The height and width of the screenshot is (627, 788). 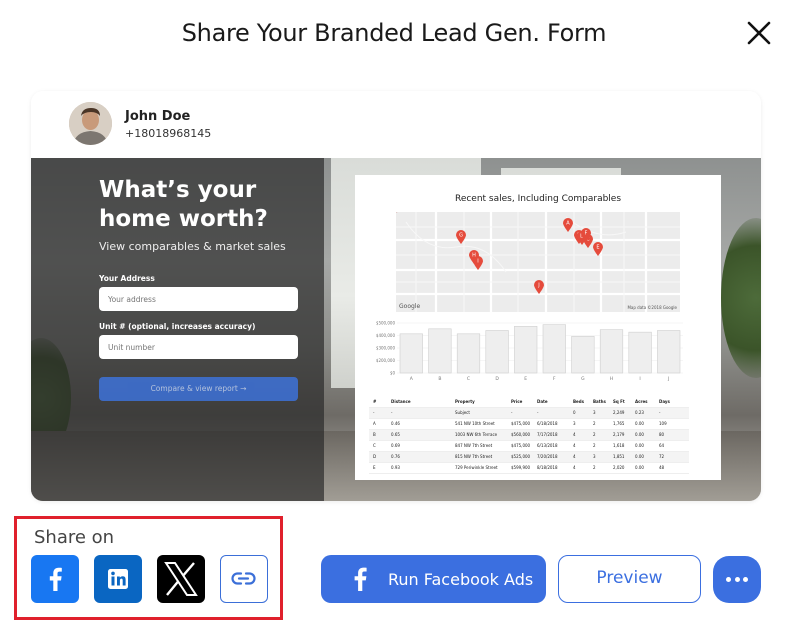 I want to click on table-cell: 815 NW 7th Street, so click(x=474, y=456).